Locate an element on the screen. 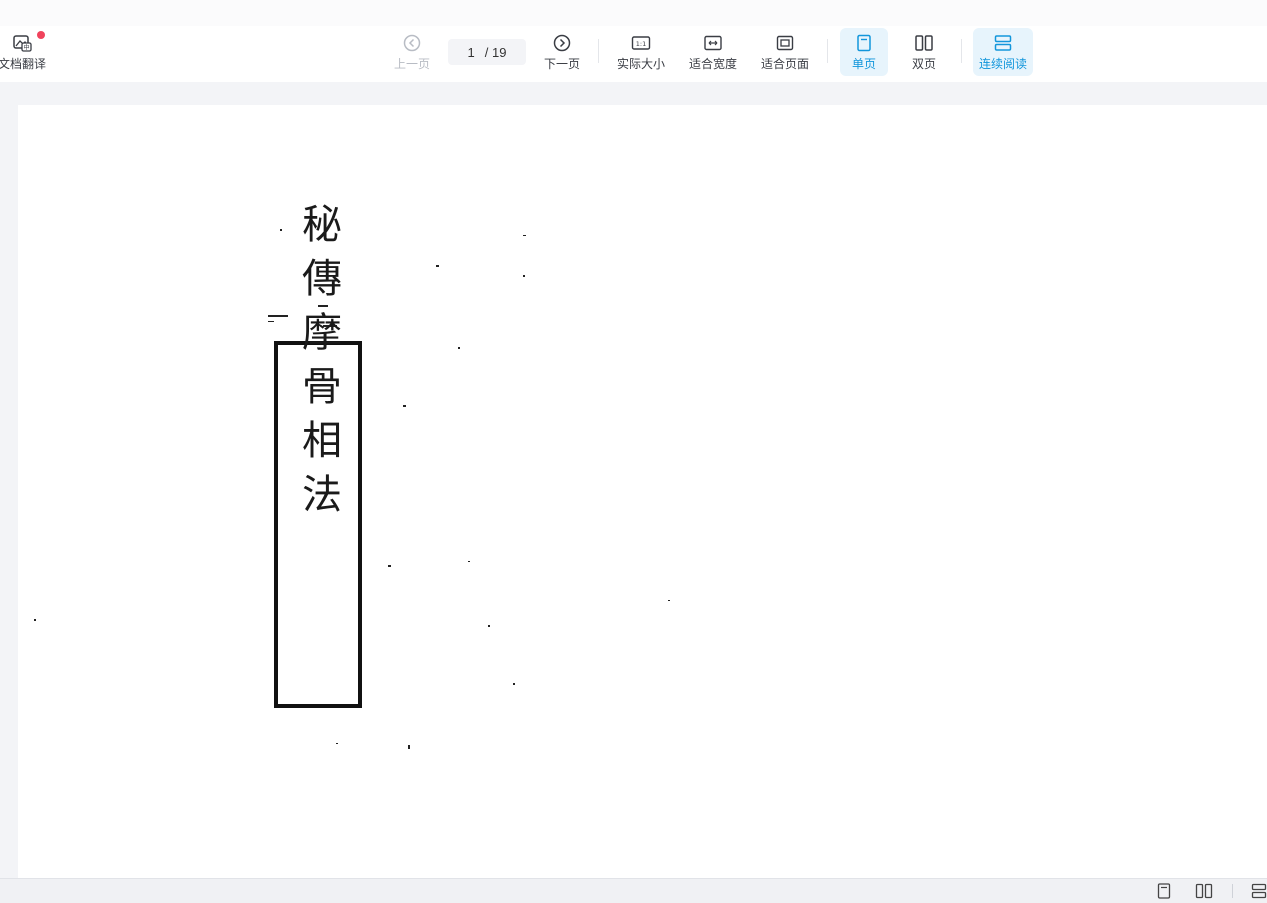  next-page-button: 下一页 is located at coordinates (562, 52).